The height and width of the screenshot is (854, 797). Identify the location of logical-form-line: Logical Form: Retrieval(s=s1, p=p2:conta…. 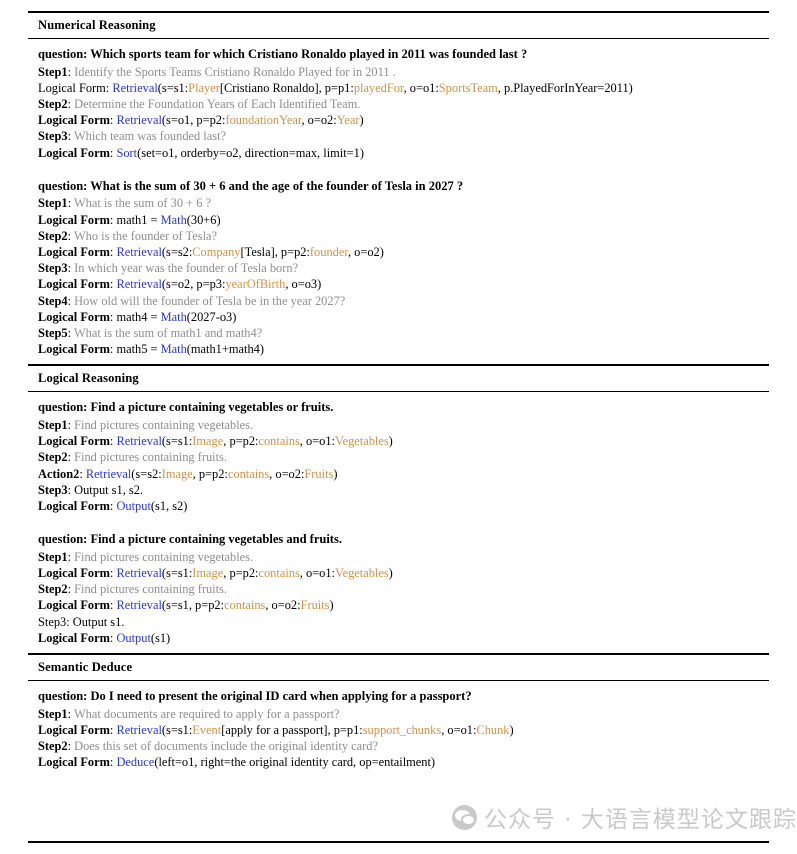
(403, 605).